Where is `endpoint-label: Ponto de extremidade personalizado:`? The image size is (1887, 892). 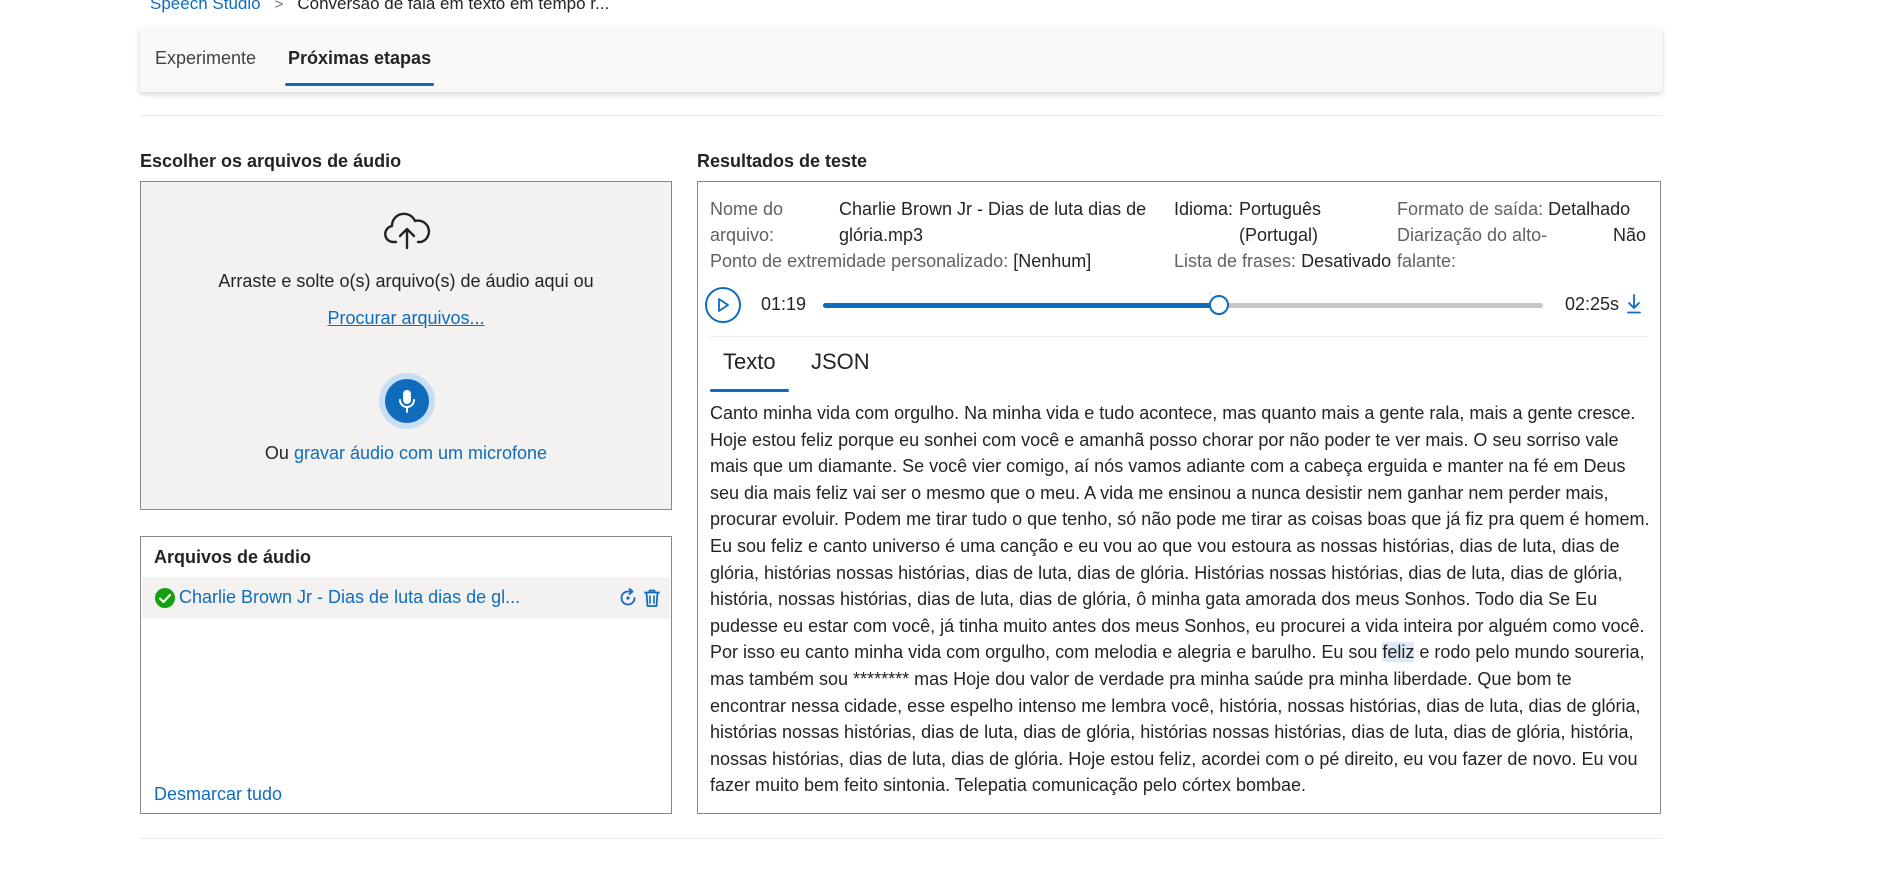 endpoint-label: Ponto de extremidade personalizado: is located at coordinates (859, 261).